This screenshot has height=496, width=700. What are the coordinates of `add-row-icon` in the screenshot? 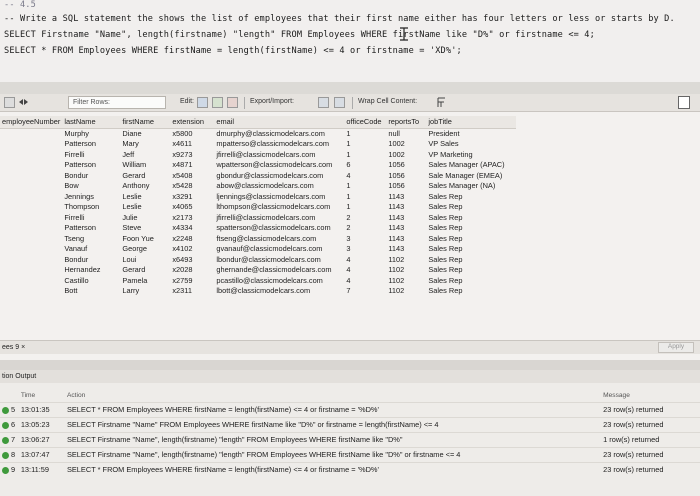 It's located at (217, 102).